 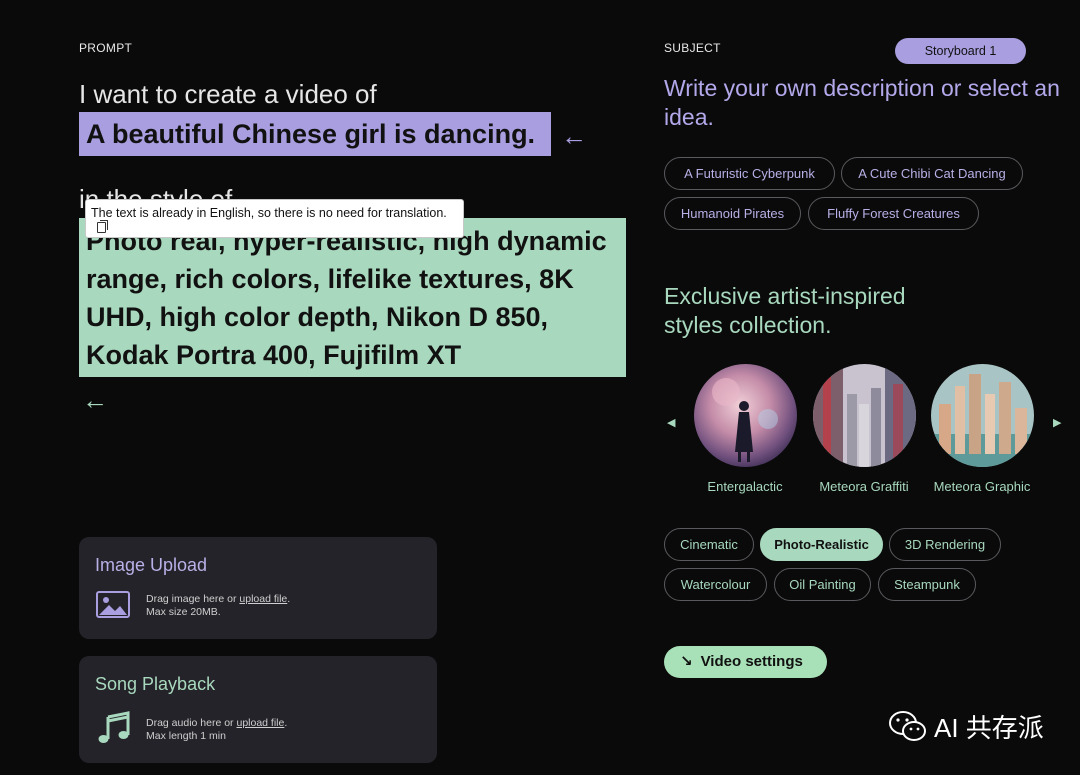 I want to click on wechat-icon, so click(x=907, y=725).